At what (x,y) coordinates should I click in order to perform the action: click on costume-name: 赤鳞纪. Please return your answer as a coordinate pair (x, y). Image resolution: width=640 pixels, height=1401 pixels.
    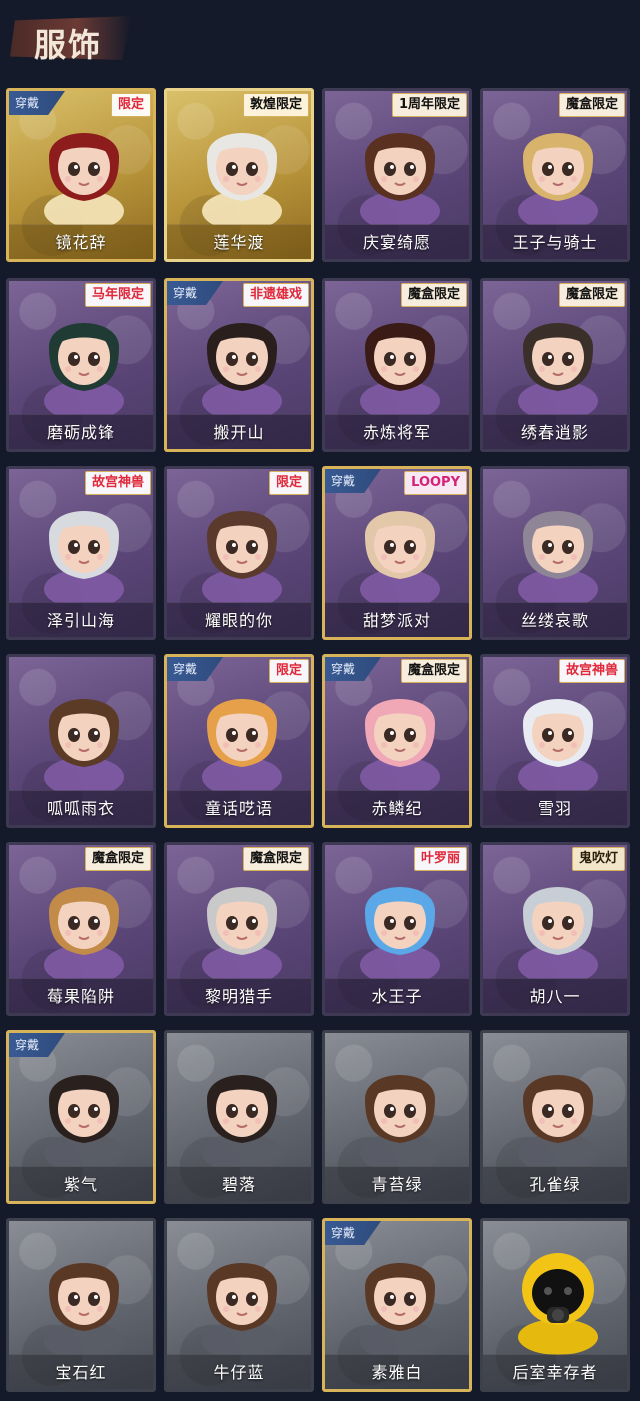
    Looking at the image, I should click on (397, 808).